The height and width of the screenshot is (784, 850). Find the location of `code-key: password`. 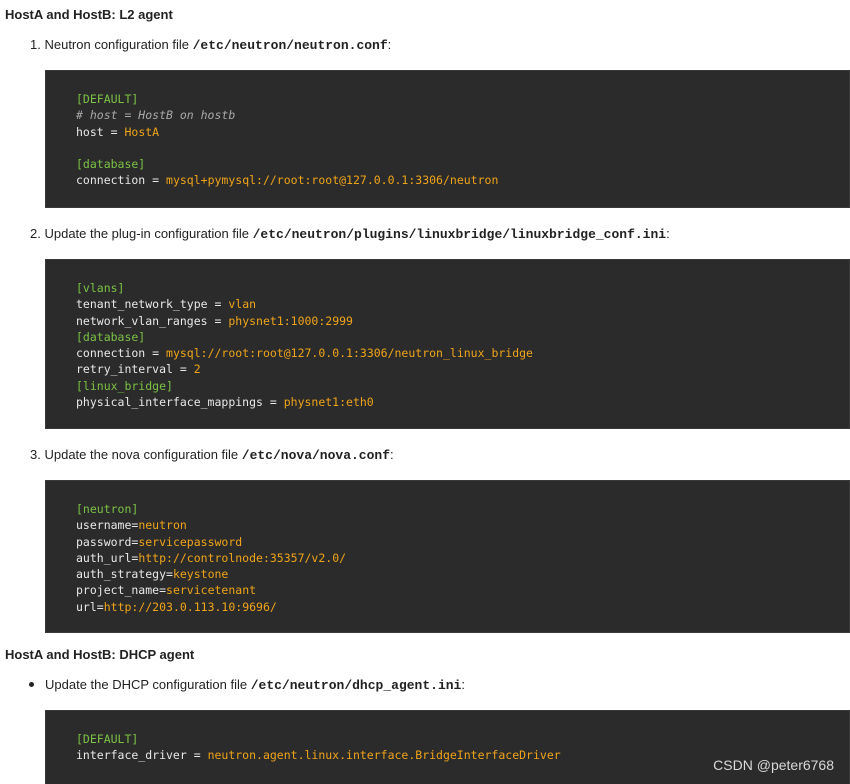

code-key: password is located at coordinates (104, 541).